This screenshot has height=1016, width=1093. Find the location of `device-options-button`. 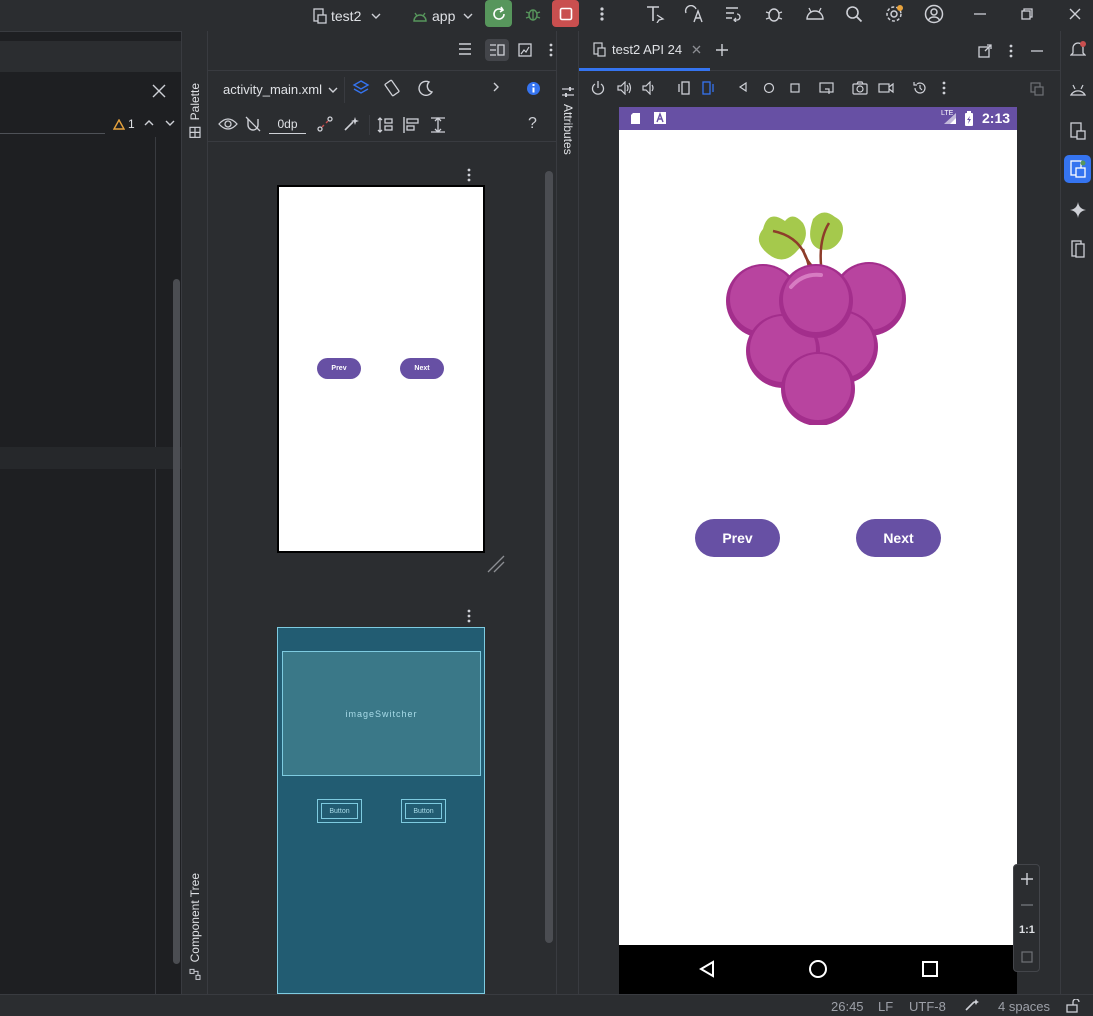

device-options-button is located at coordinates (1011, 51).